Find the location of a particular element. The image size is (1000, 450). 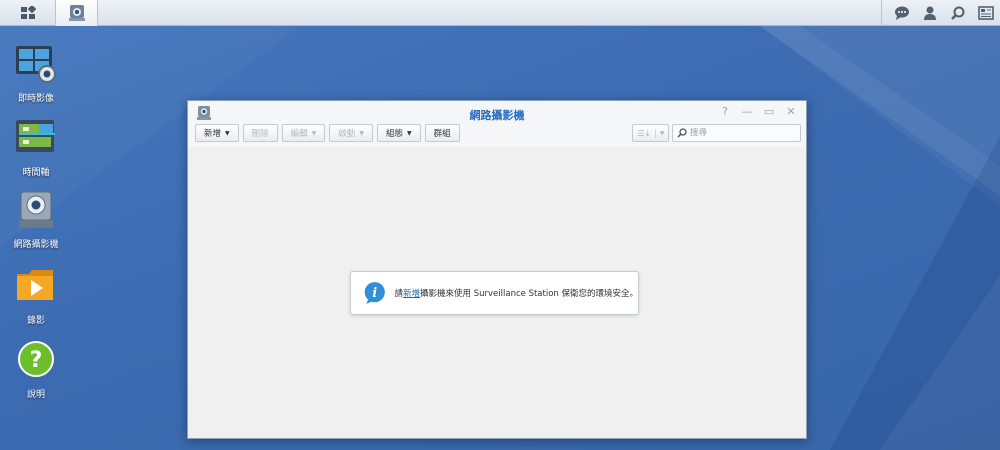

info-icon: i is located at coordinates (374, 293).